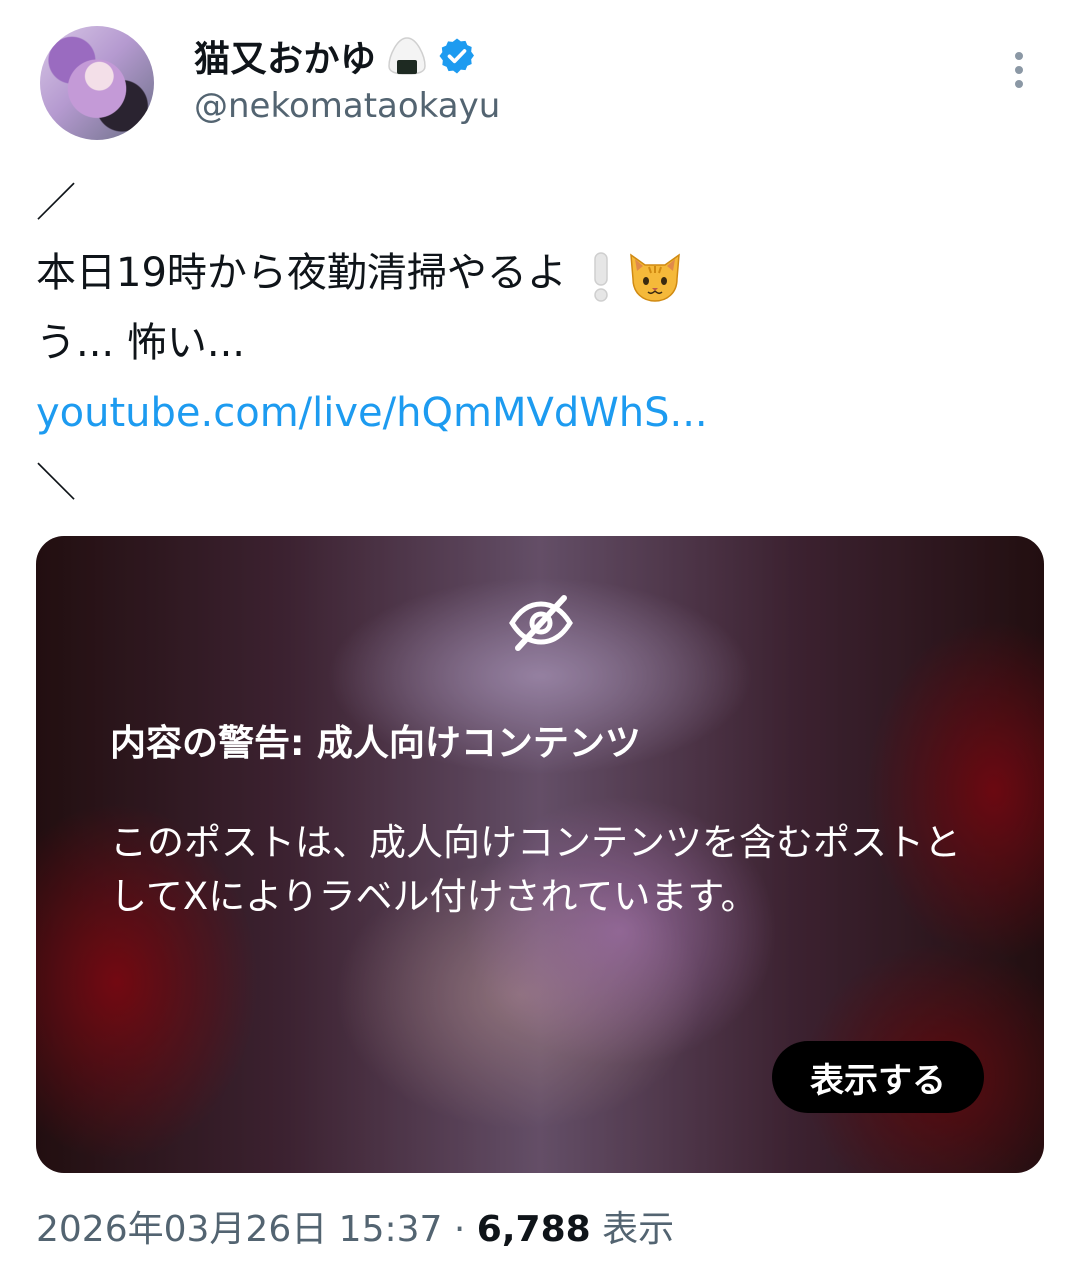 This screenshot has height=1271, width=1080. What do you see at coordinates (638, 1229) in the screenshot?
I see `views-label: 表示` at bounding box center [638, 1229].